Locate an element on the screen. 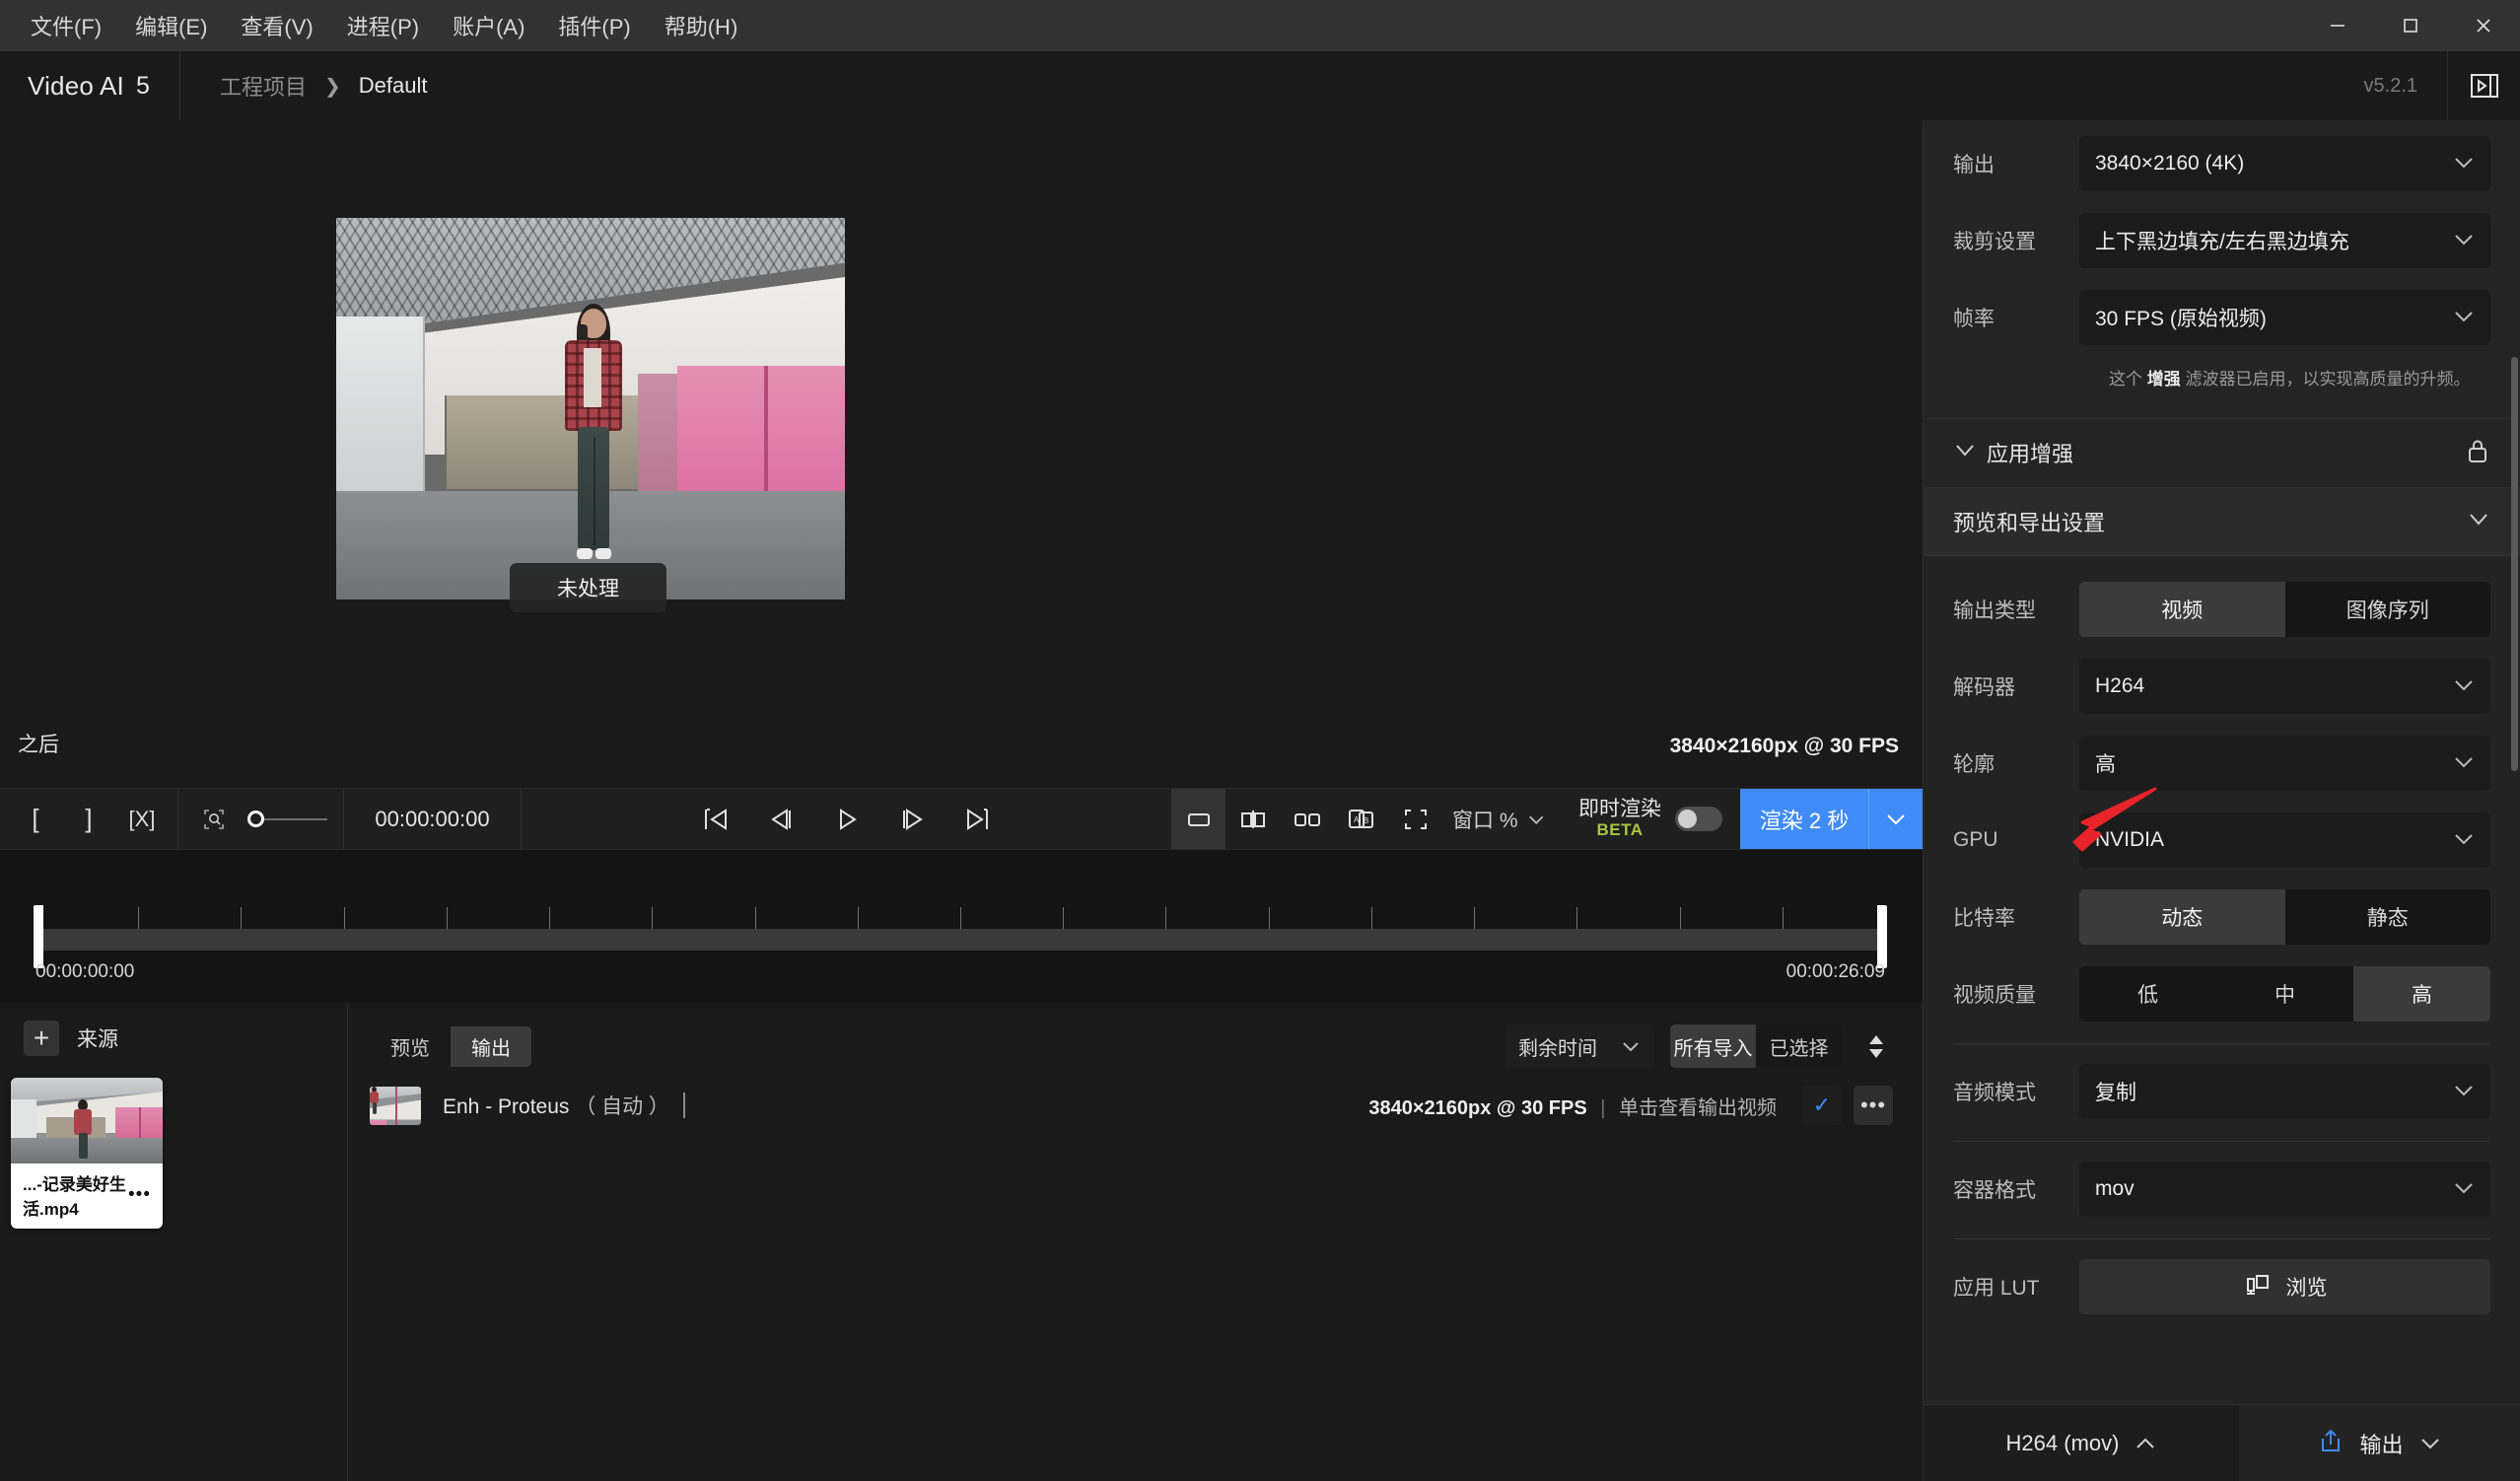 The width and height of the screenshot is (2520, 1481). timeline-in-handle is located at coordinates (38, 936).